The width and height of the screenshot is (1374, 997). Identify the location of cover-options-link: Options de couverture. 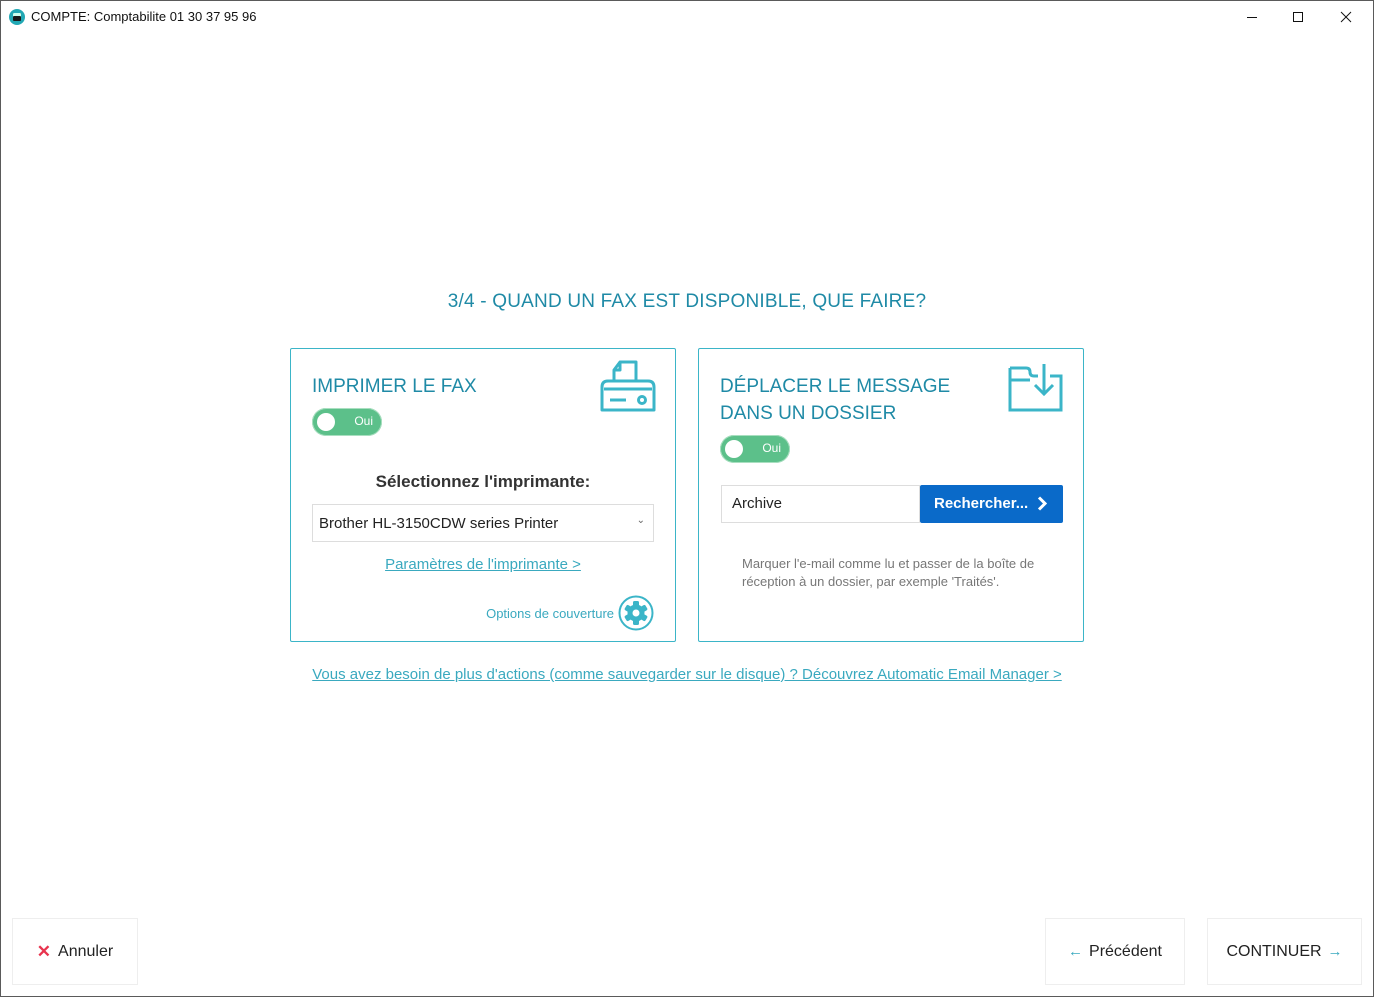
(550, 613).